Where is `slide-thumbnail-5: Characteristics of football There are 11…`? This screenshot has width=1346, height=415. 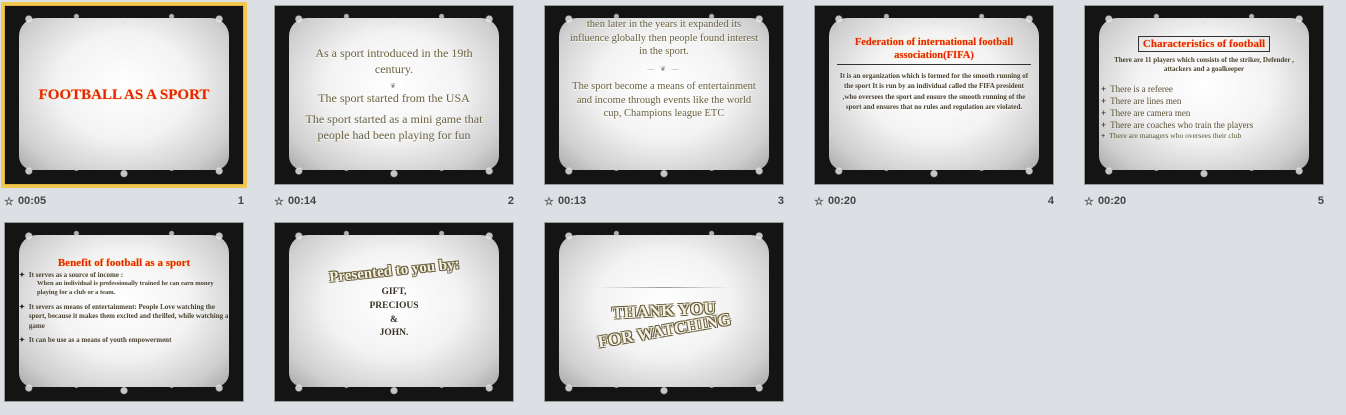 slide-thumbnail-5: Characteristics of football There are 11… is located at coordinates (1204, 95).